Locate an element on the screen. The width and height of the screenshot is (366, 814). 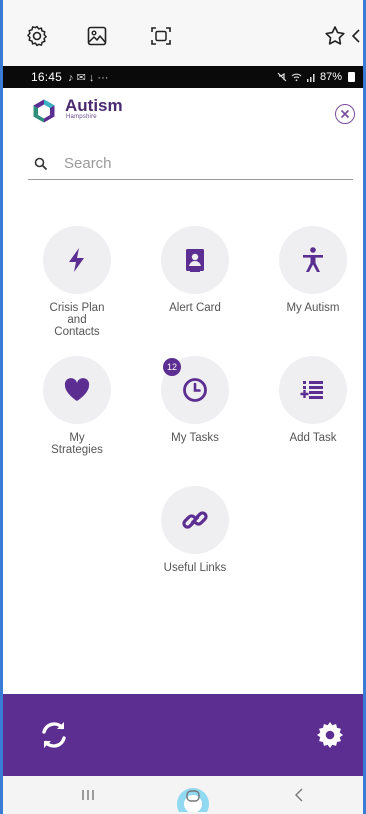
gear-icon is located at coordinates (37, 36).